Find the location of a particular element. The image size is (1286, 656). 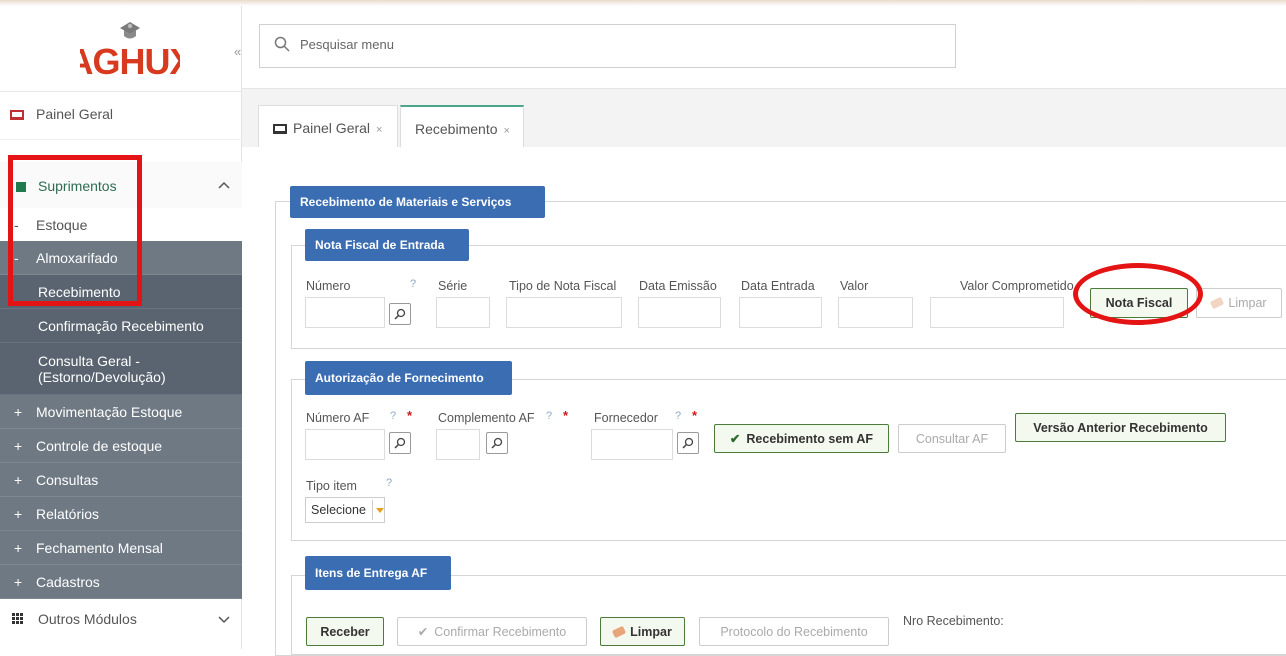

sidebar-item-label: Movimentação Estoque is located at coordinates (109, 411).